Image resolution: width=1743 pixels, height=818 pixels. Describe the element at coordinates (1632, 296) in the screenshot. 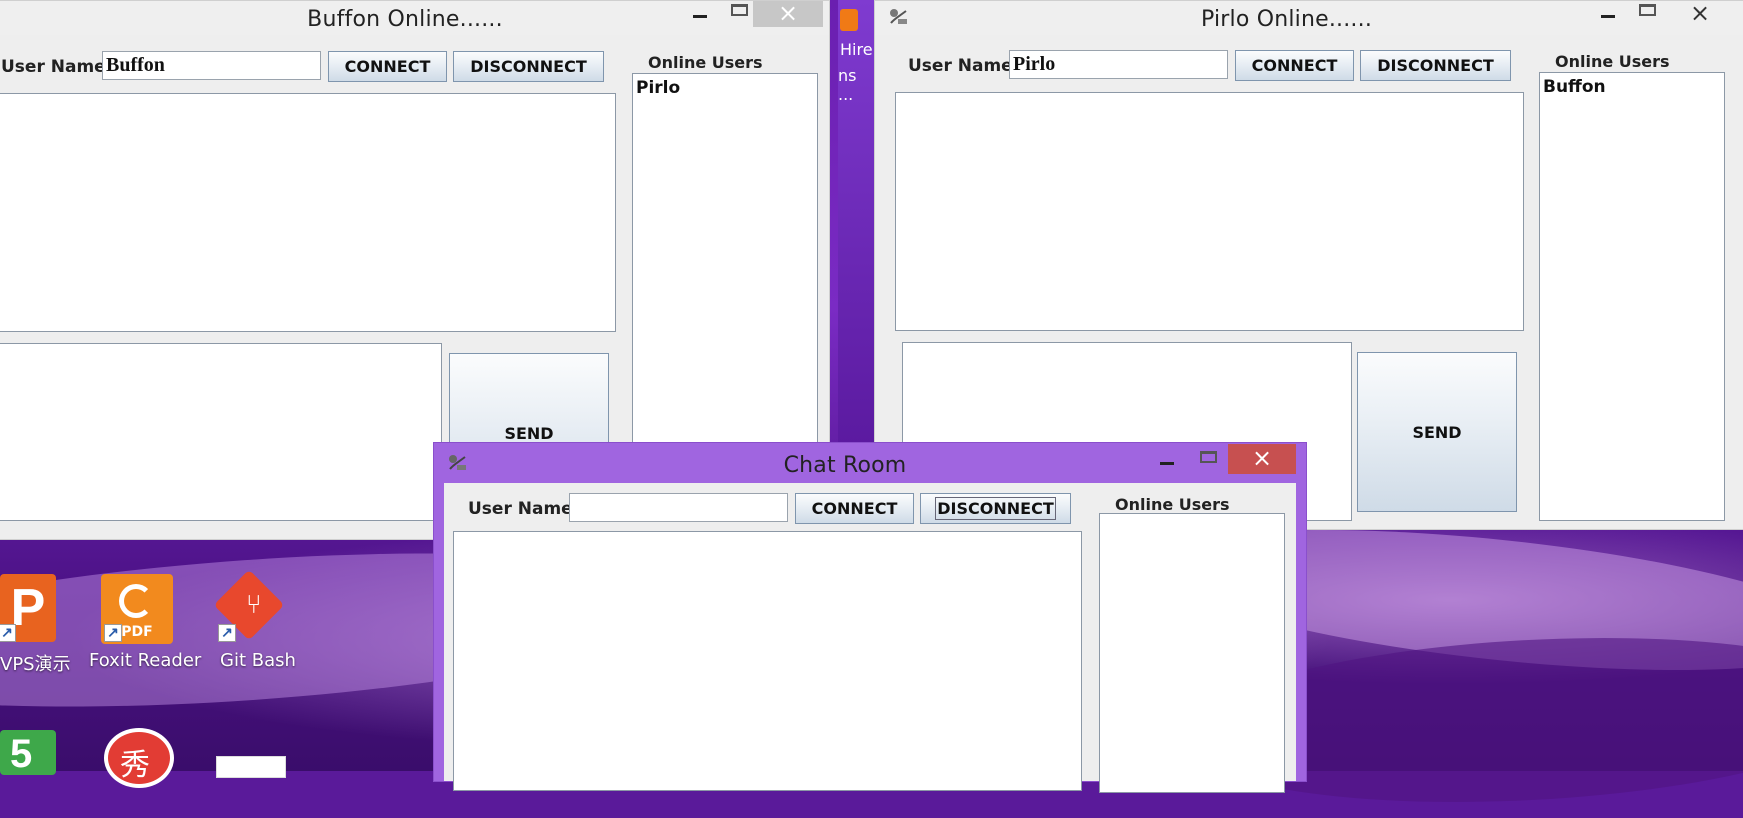

I see `online-users-list: Buffon` at that location.